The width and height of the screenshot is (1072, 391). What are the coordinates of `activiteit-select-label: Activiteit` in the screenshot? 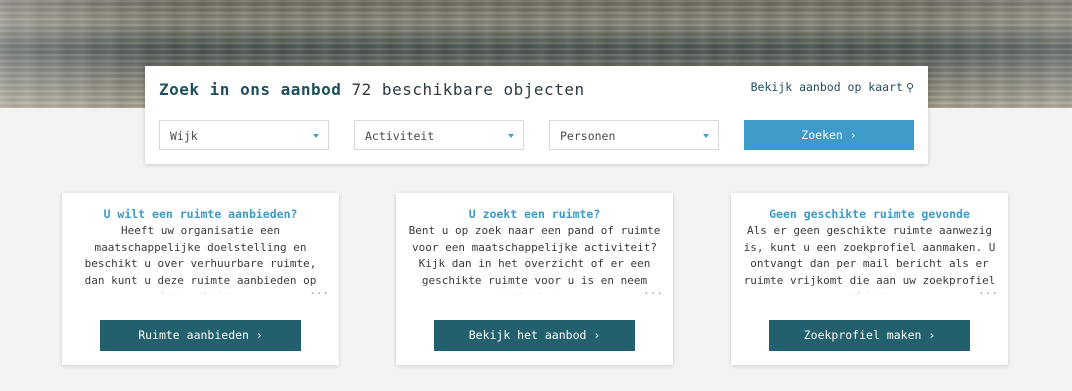 It's located at (400, 136).